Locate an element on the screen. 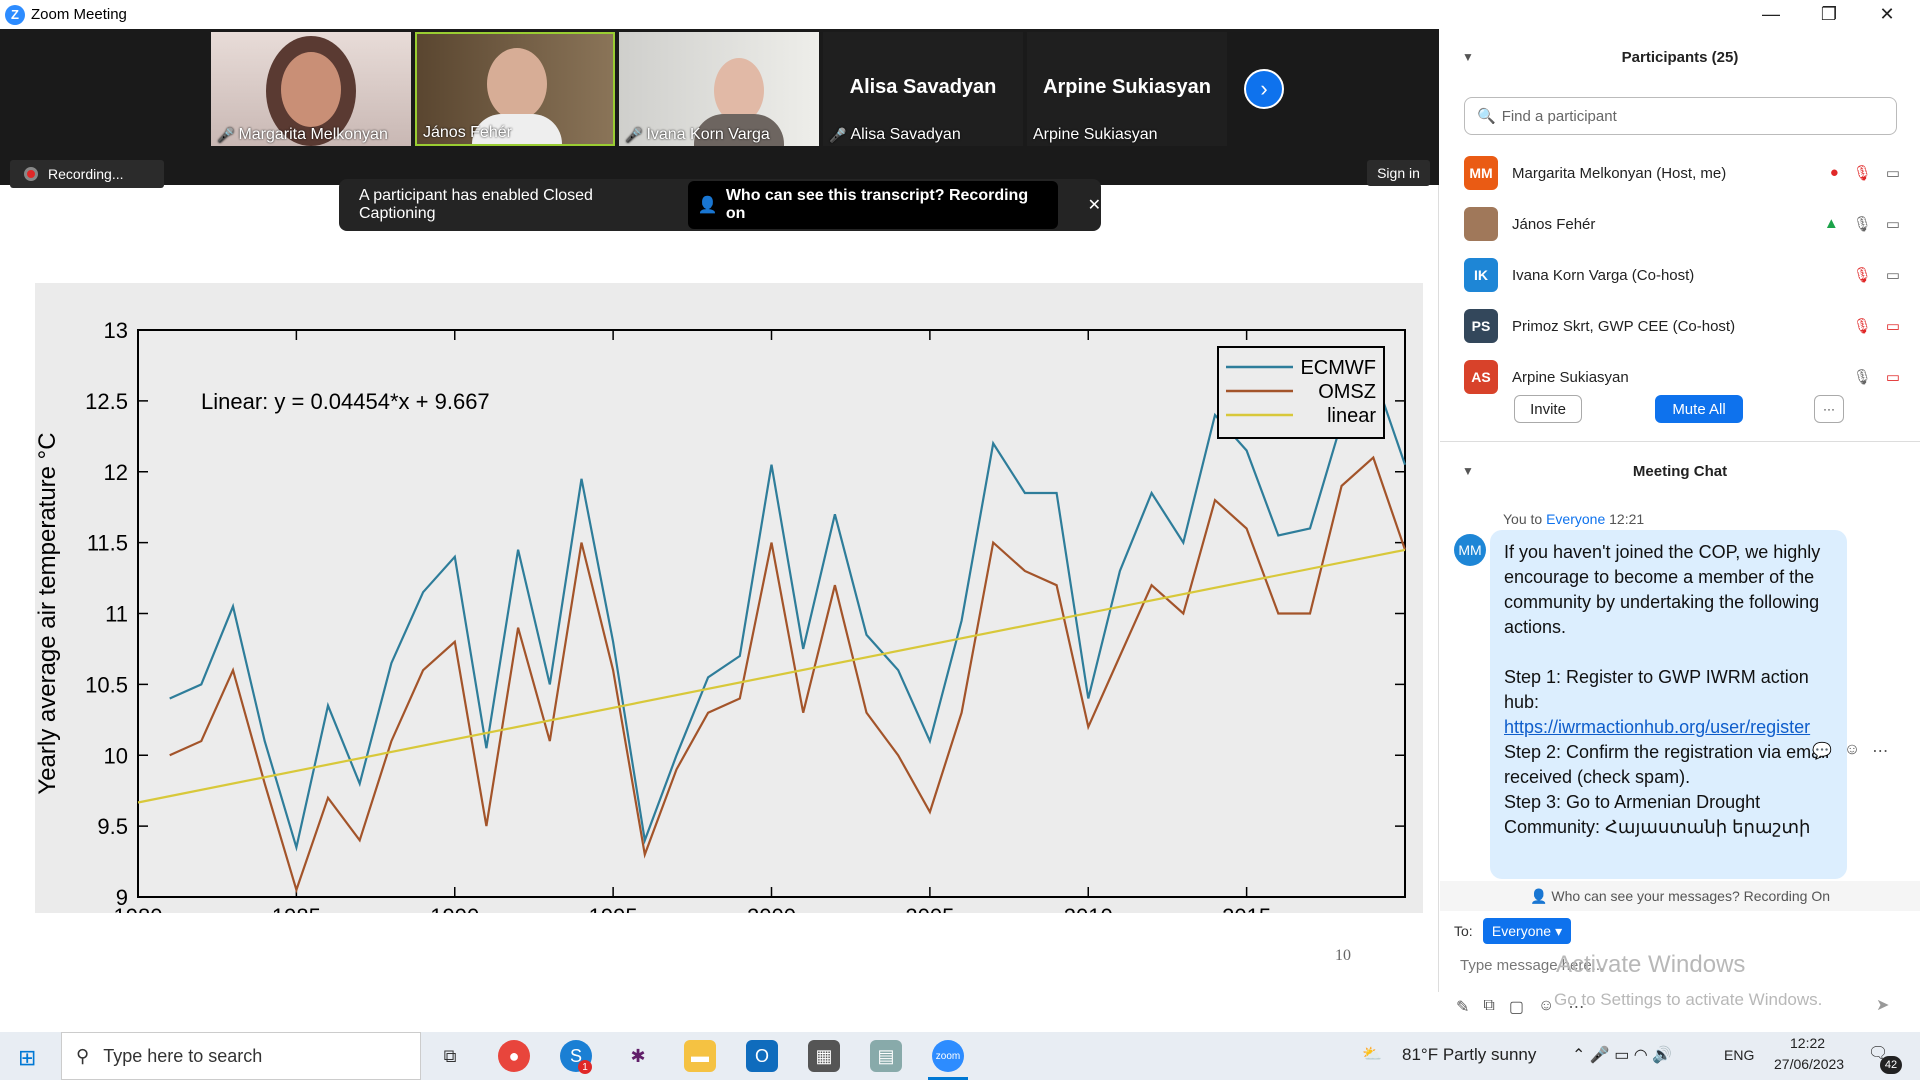  emoji-icon: ☺ is located at coordinates (1546, 1007).